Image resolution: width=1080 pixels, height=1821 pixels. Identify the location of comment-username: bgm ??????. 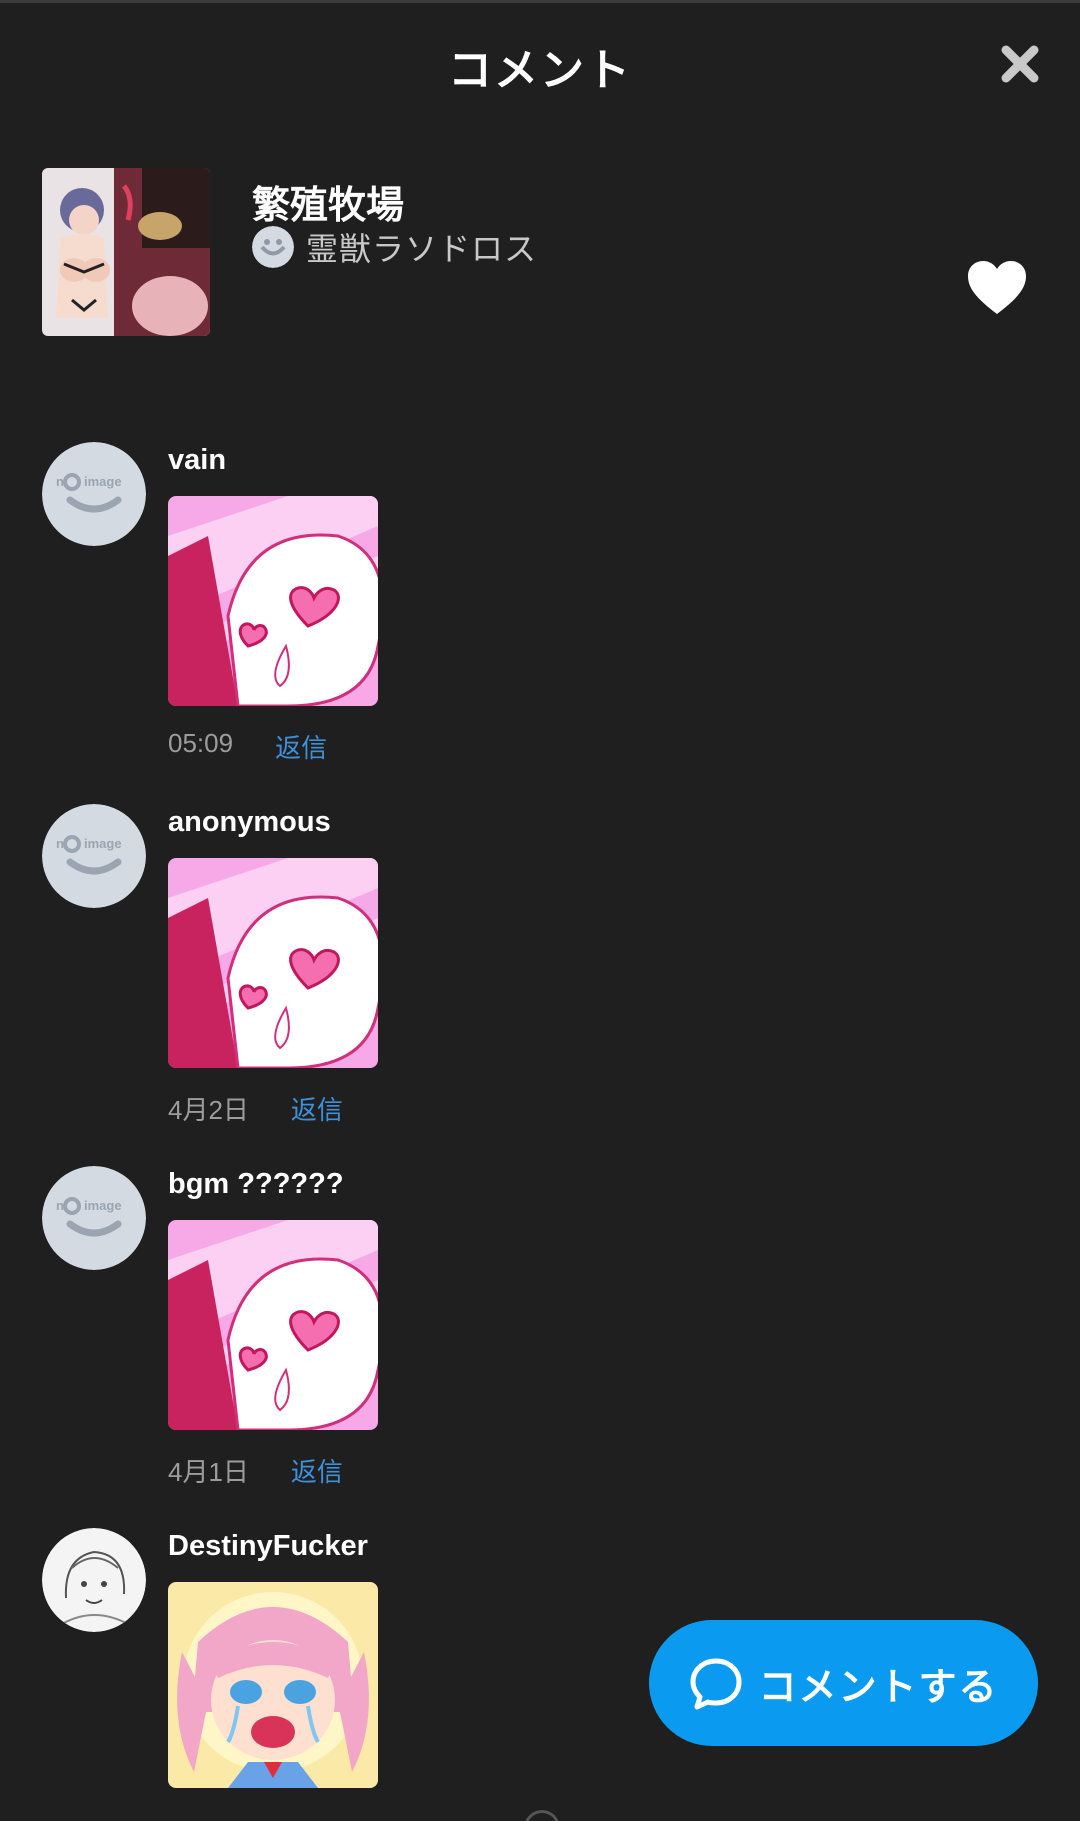
(256, 1184).